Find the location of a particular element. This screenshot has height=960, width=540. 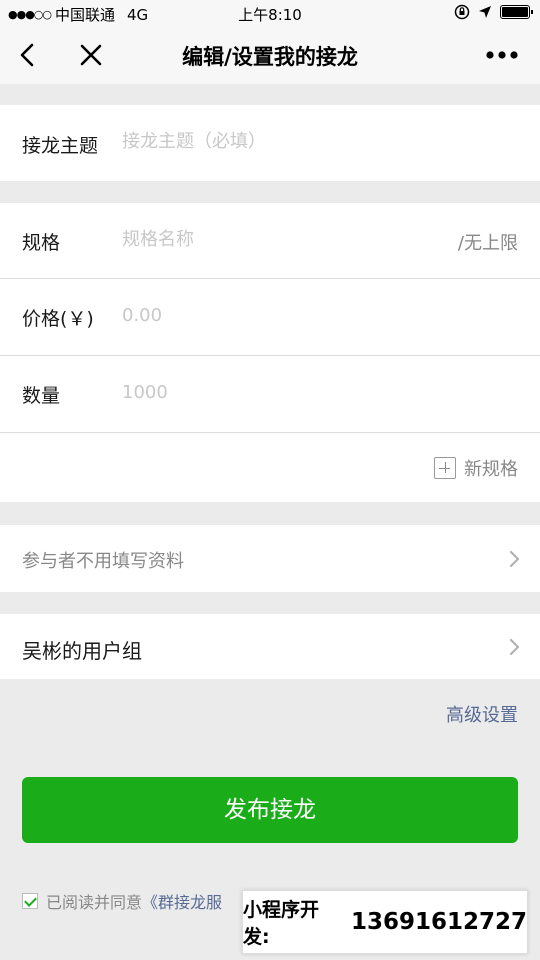

battery-icon is located at coordinates (516, 12).